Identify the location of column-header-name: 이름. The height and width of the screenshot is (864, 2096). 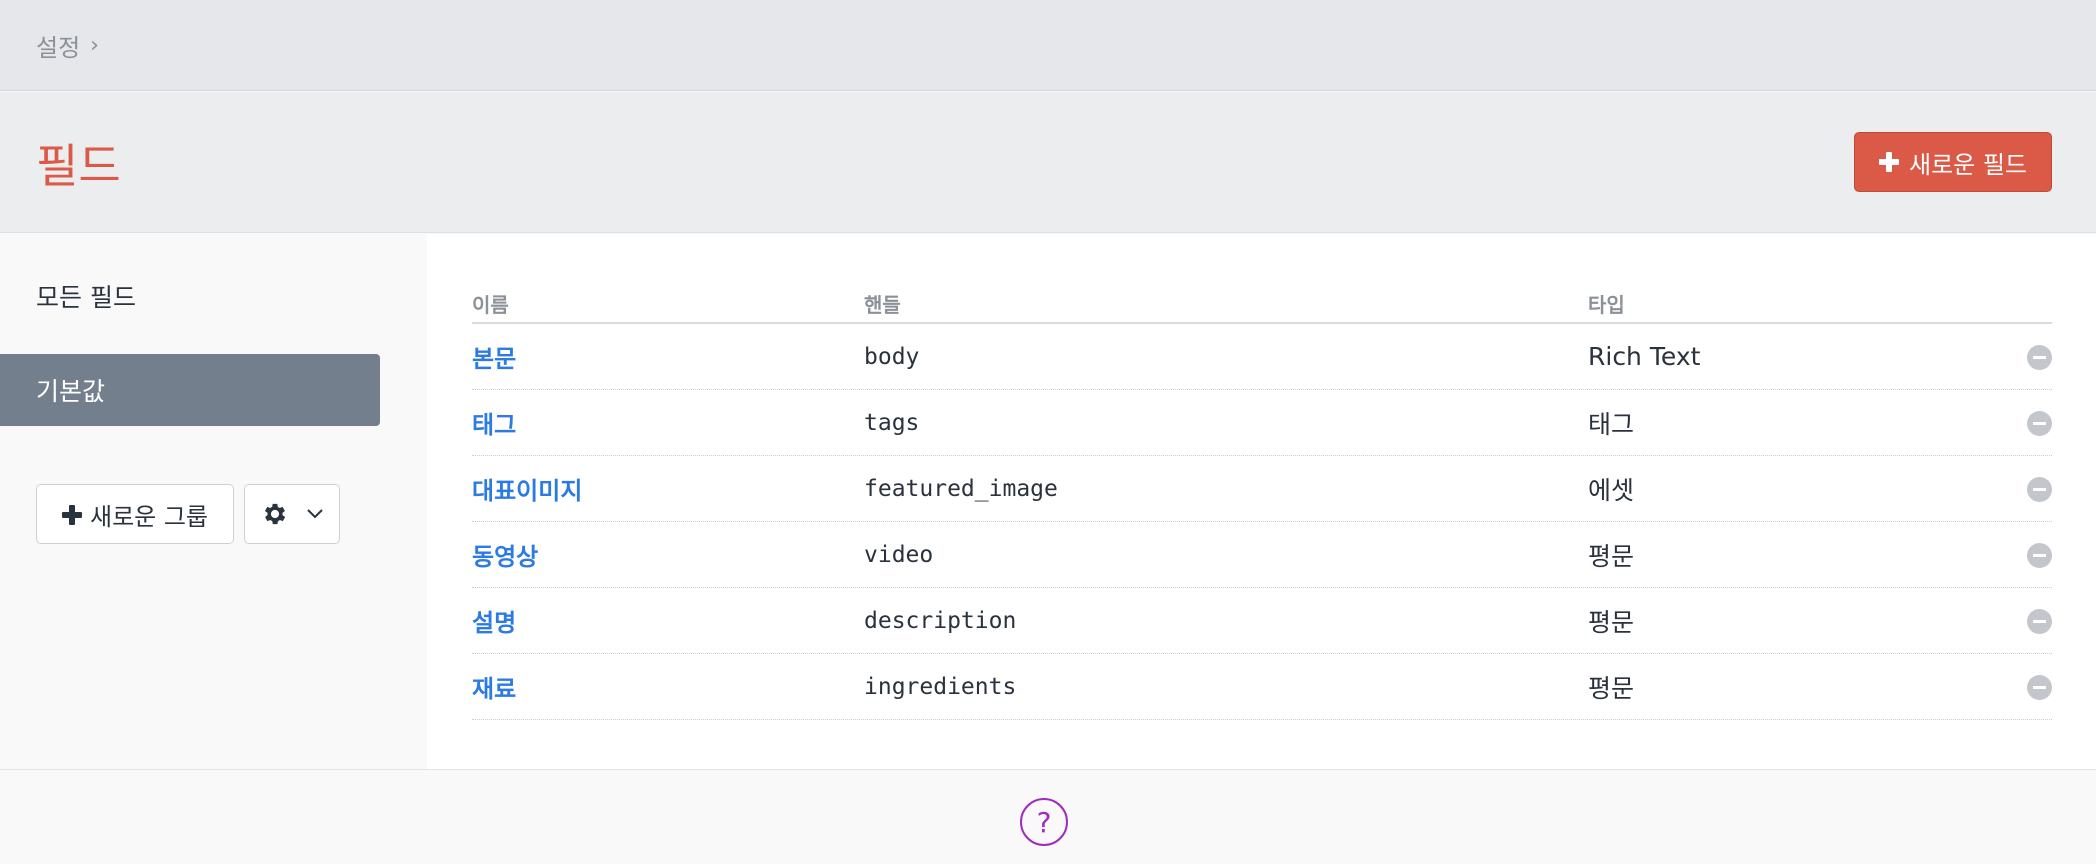
(668, 303).